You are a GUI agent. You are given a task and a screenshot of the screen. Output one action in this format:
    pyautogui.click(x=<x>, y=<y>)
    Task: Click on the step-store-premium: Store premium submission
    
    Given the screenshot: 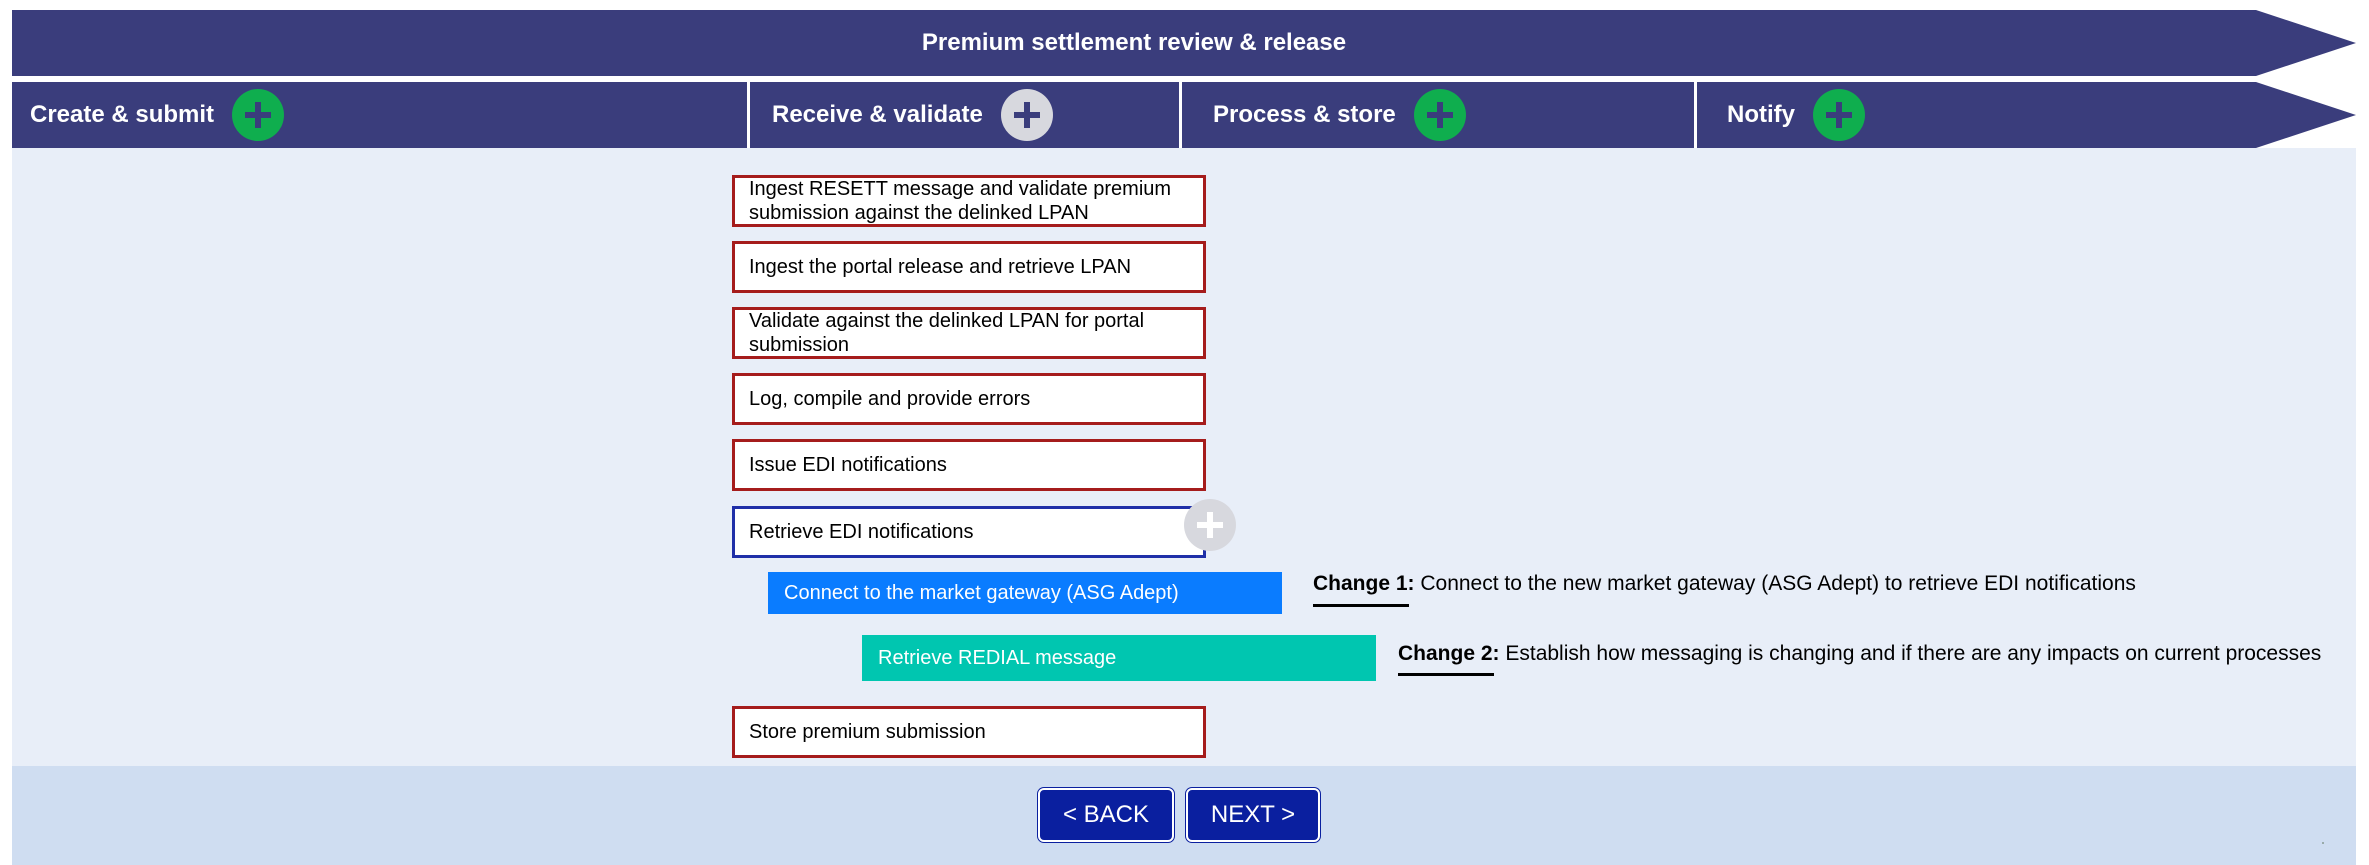 What is the action you would take?
    pyautogui.click(x=969, y=732)
    